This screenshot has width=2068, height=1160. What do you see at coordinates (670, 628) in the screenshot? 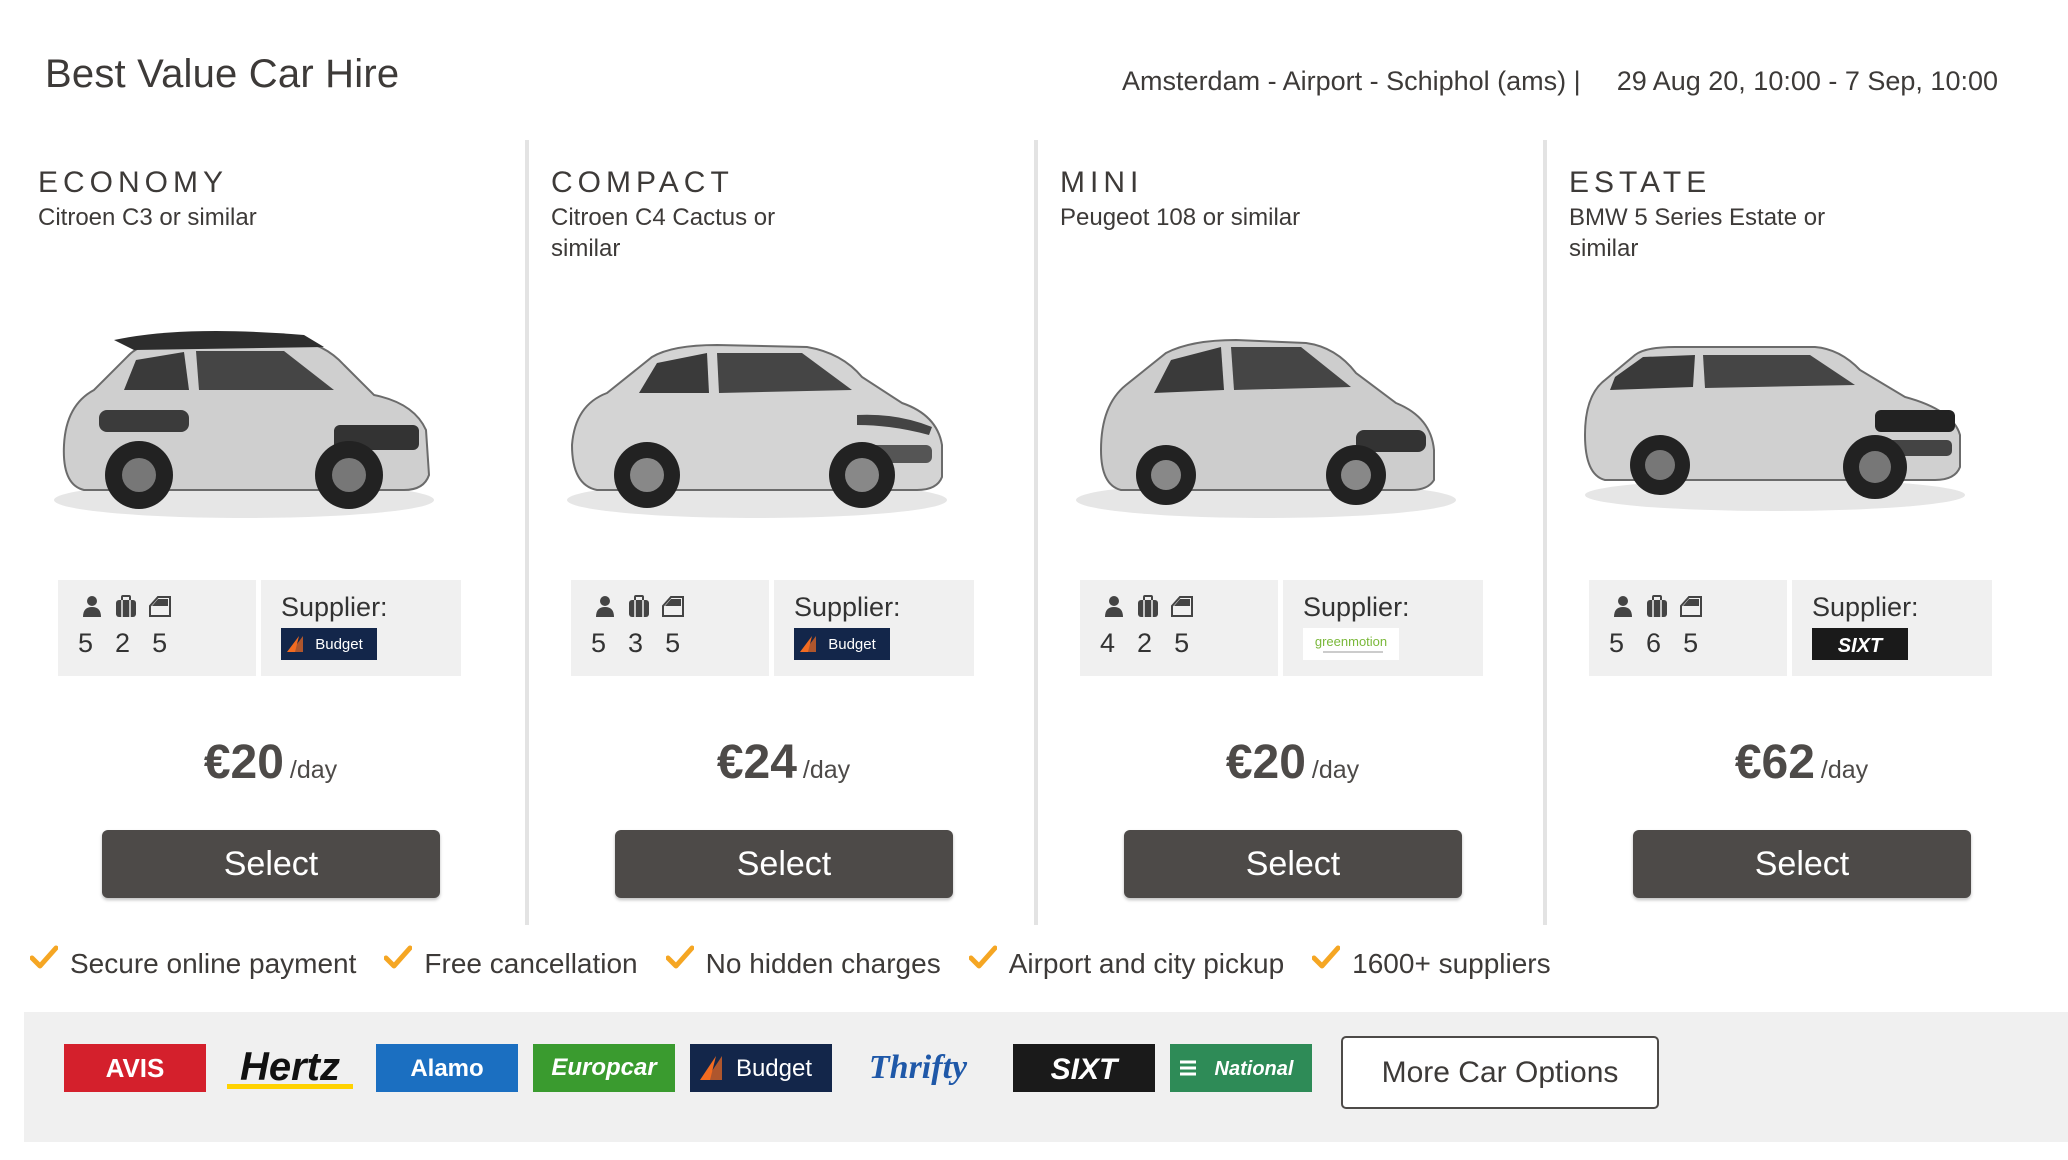
I see `specs-panel: 5 3 5` at bounding box center [670, 628].